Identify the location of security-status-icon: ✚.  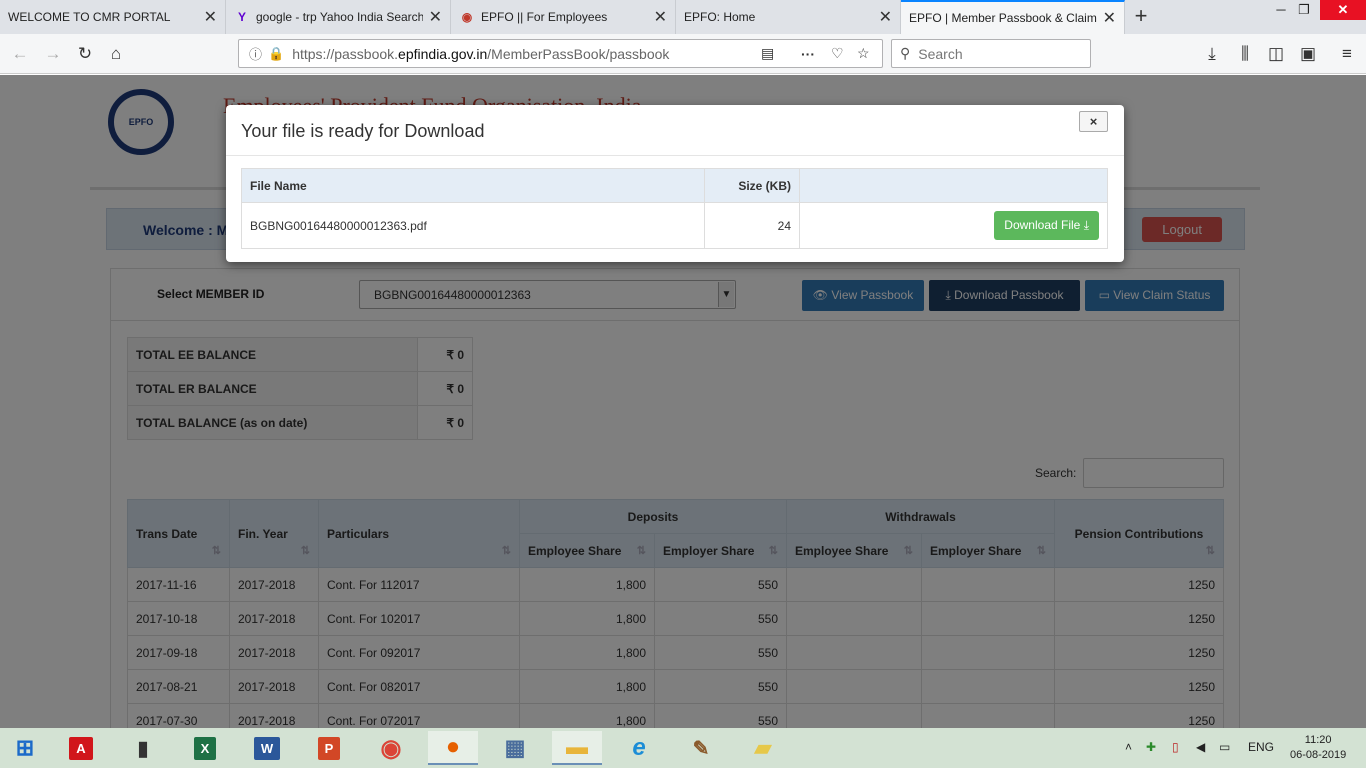
(1151, 747).